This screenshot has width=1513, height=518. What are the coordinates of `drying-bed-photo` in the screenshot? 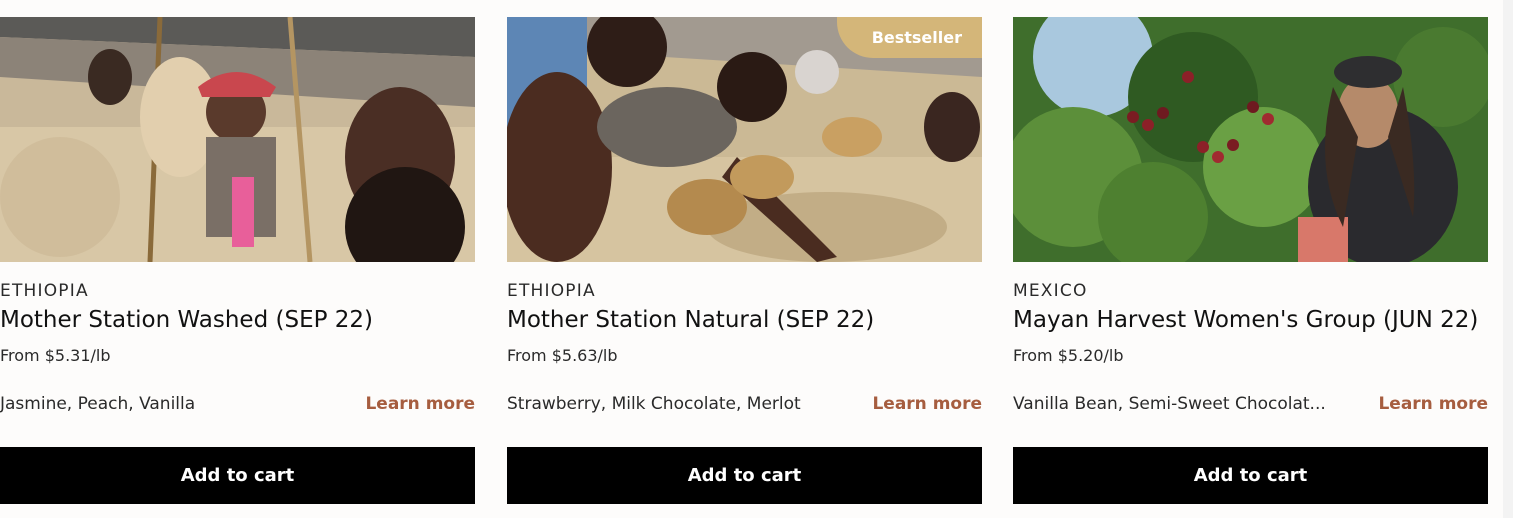 It's located at (237, 139).